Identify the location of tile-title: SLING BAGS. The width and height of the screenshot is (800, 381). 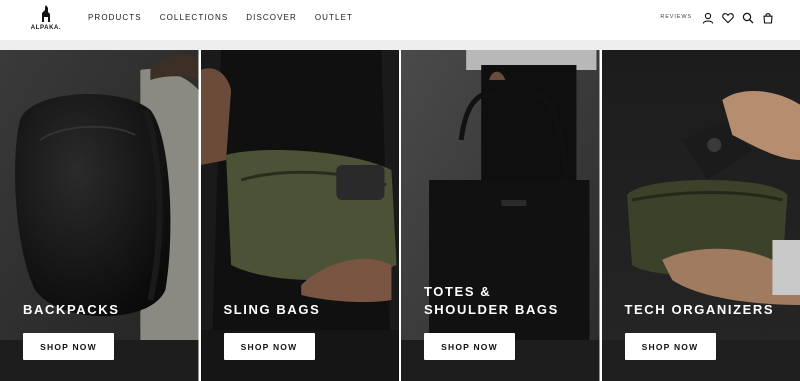
(272, 309).